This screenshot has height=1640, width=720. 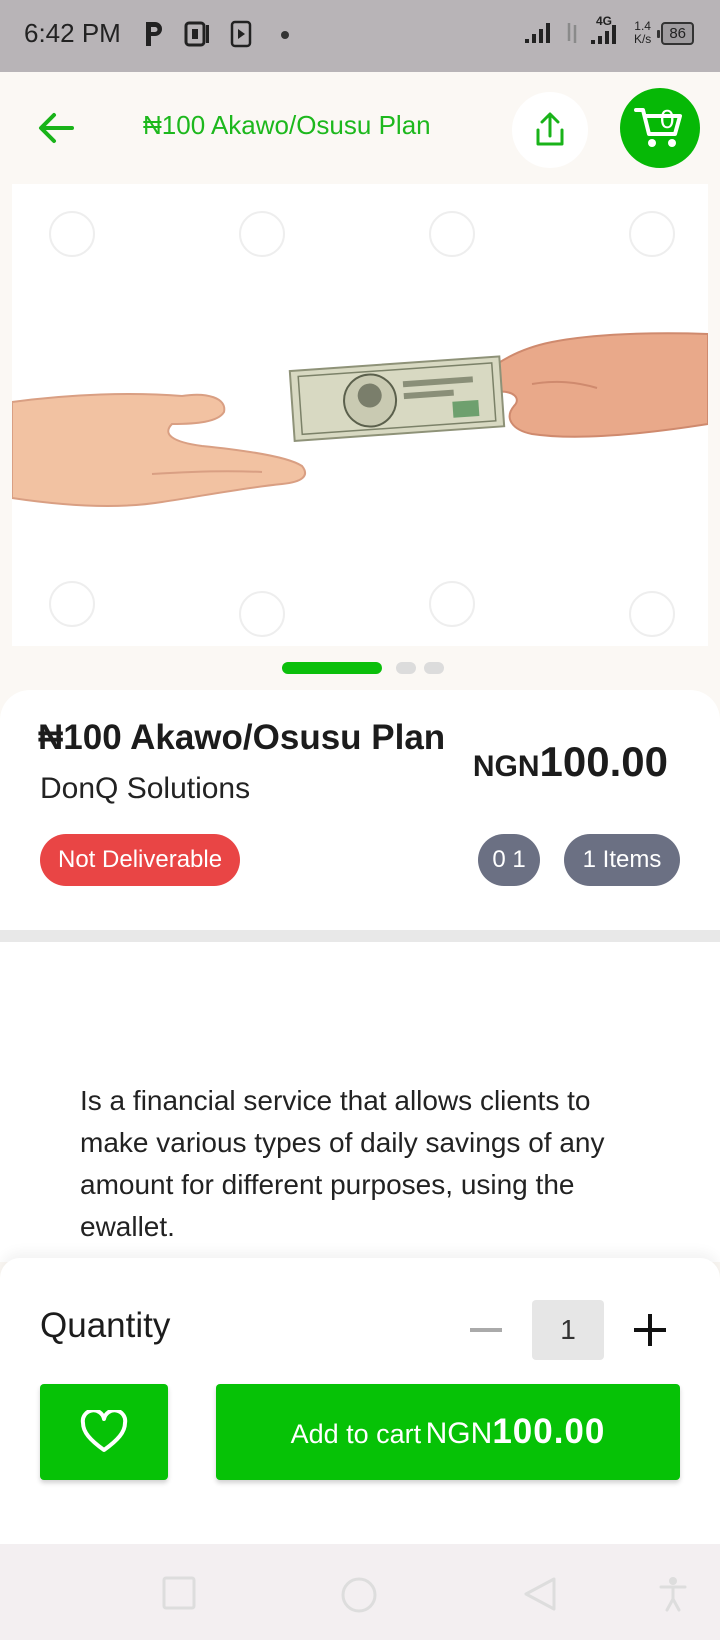 I want to click on status-right-group: 4G 1.4 K/s 86, so click(x=609, y=31).